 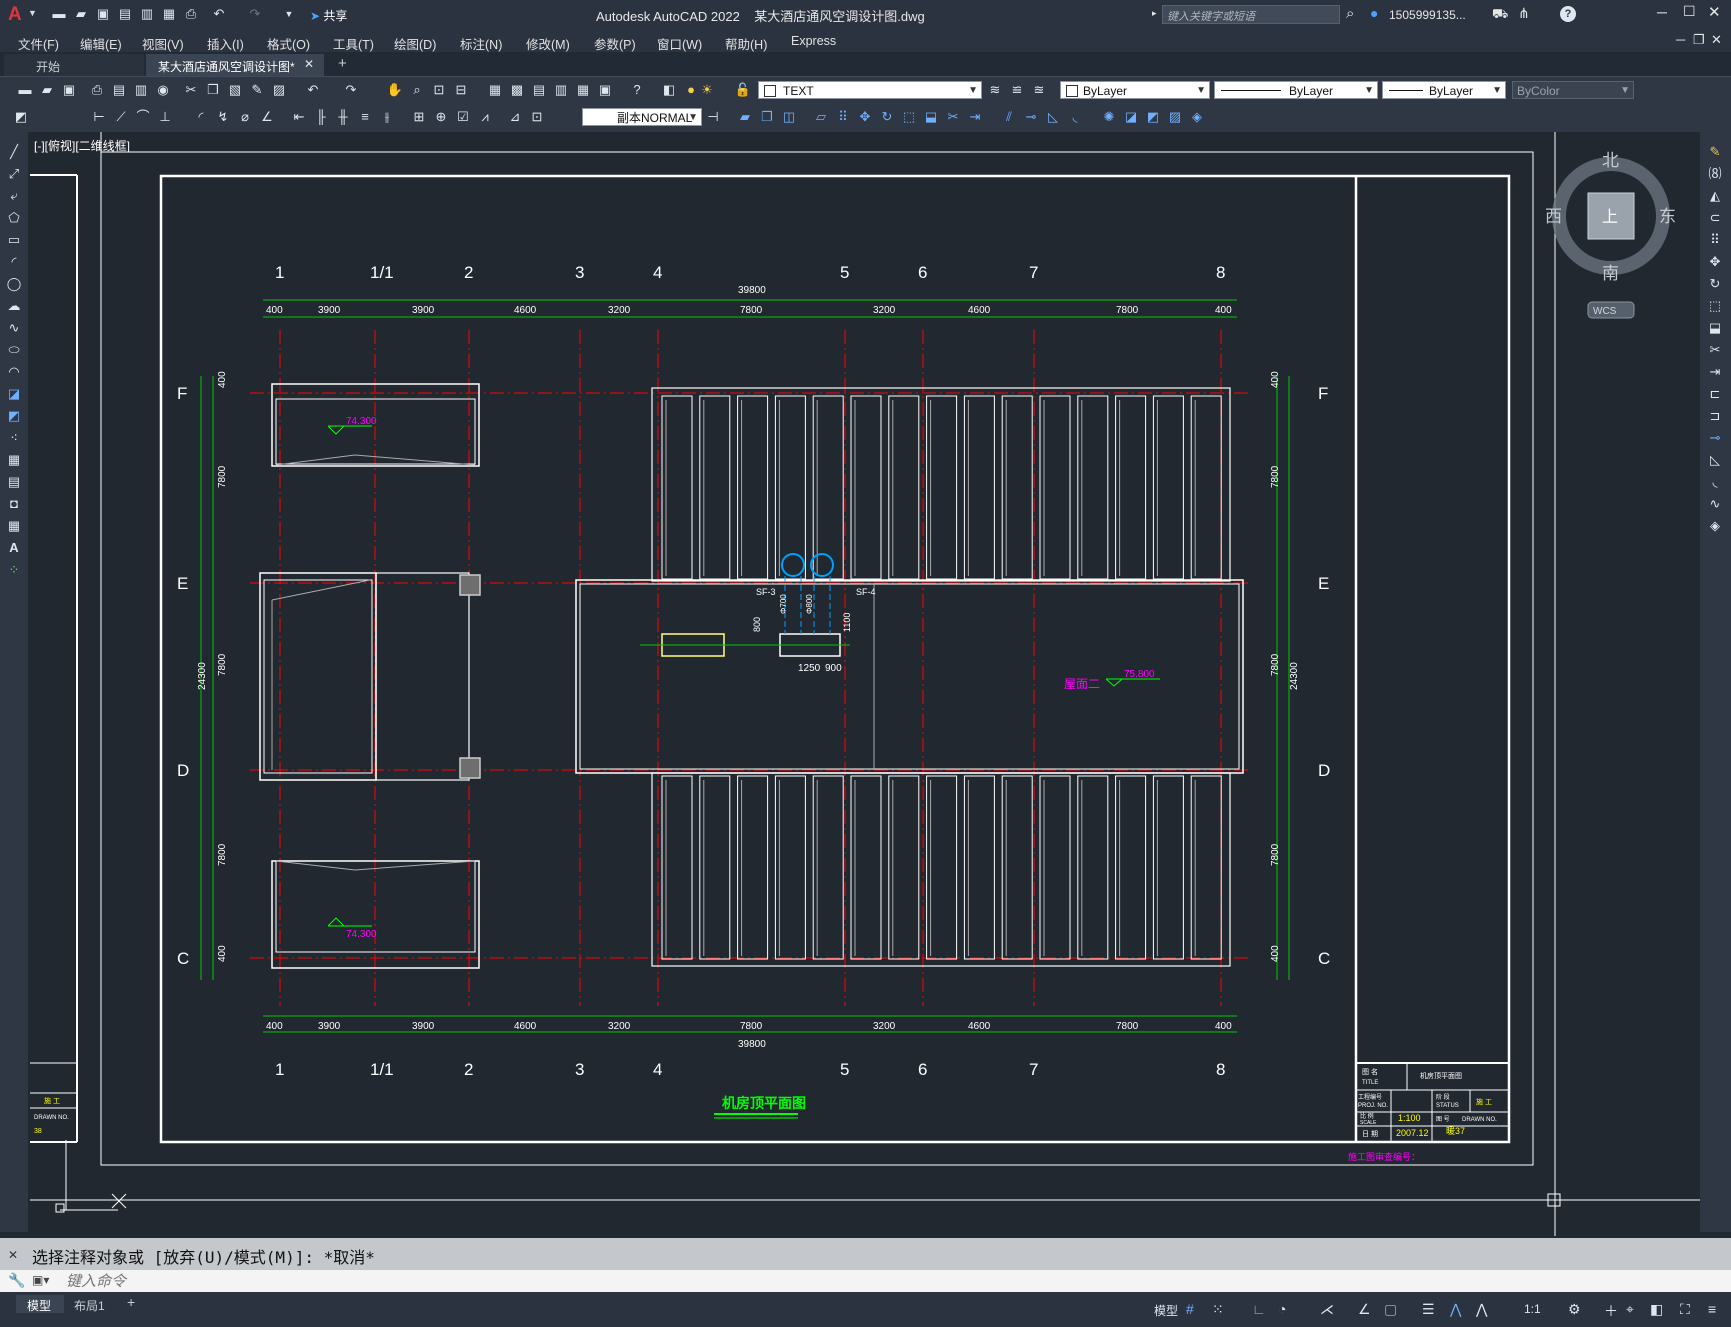 What do you see at coordinates (121, 117) in the screenshot?
I see `dimension-aligned-icon: ⟋` at bounding box center [121, 117].